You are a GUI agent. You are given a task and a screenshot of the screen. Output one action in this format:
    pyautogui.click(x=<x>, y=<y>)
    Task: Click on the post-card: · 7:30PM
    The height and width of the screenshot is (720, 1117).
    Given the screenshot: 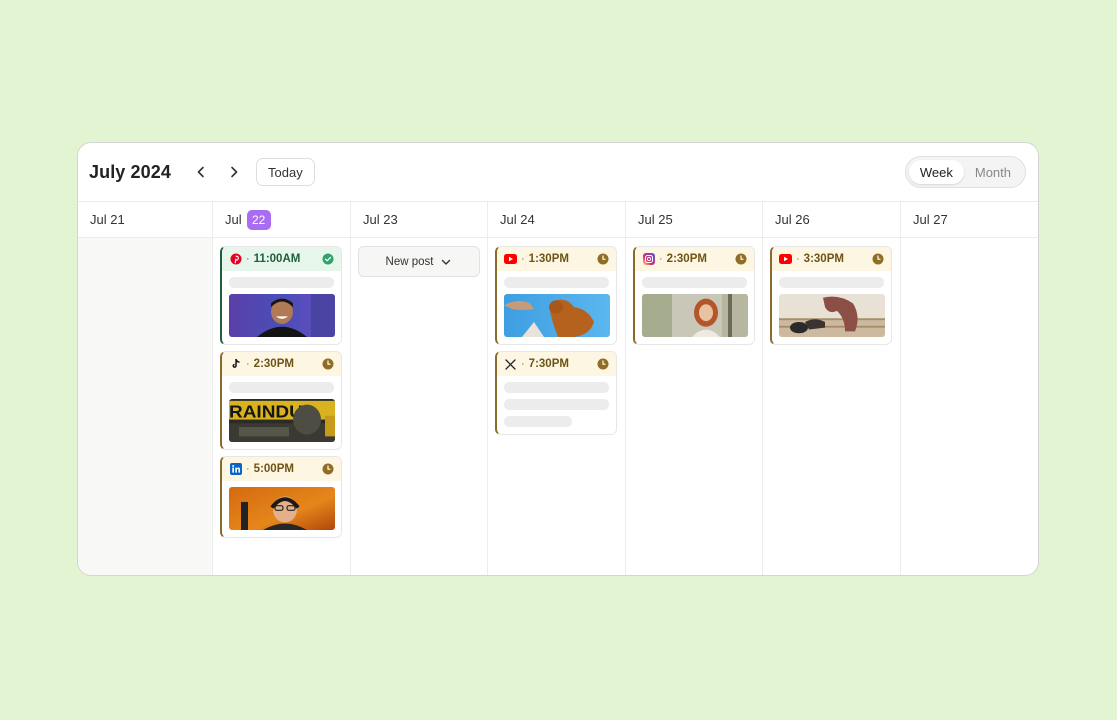 What is the action you would take?
    pyautogui.click(x=556, y=393)
    